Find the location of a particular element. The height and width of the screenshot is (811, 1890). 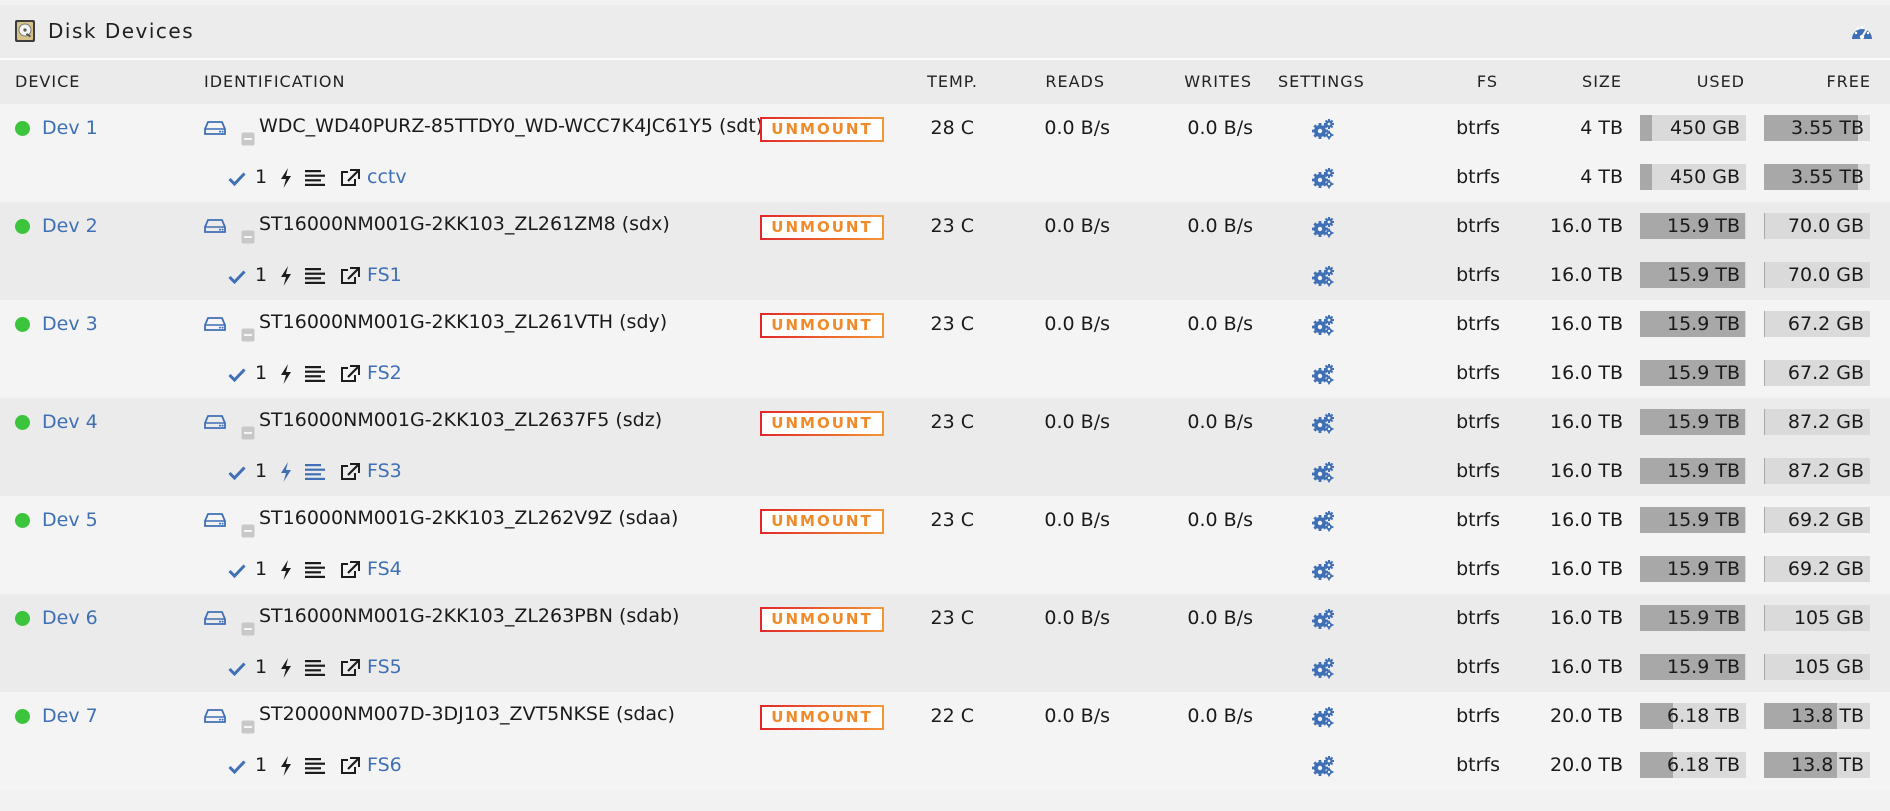

col-size: SIZE is located at coordinates (1581, 81).